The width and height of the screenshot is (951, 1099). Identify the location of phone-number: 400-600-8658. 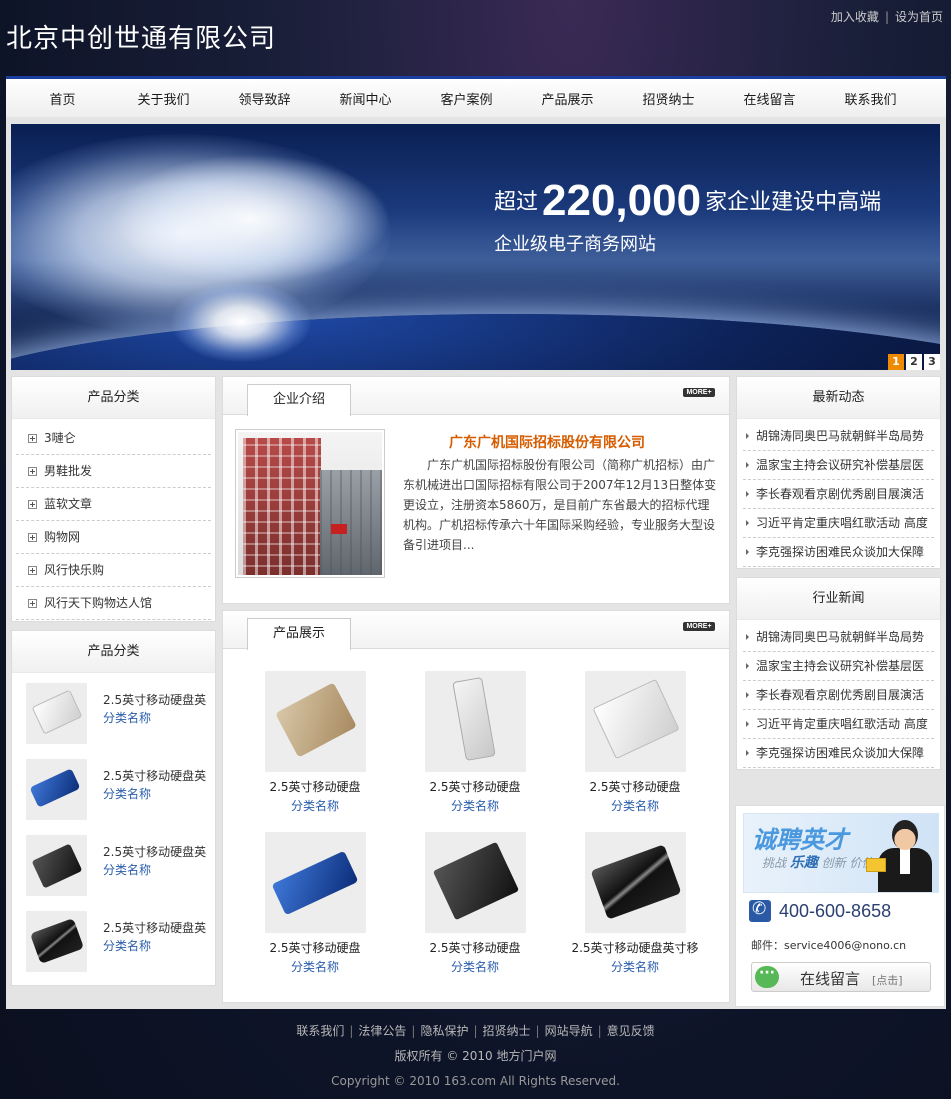
(835, 910).